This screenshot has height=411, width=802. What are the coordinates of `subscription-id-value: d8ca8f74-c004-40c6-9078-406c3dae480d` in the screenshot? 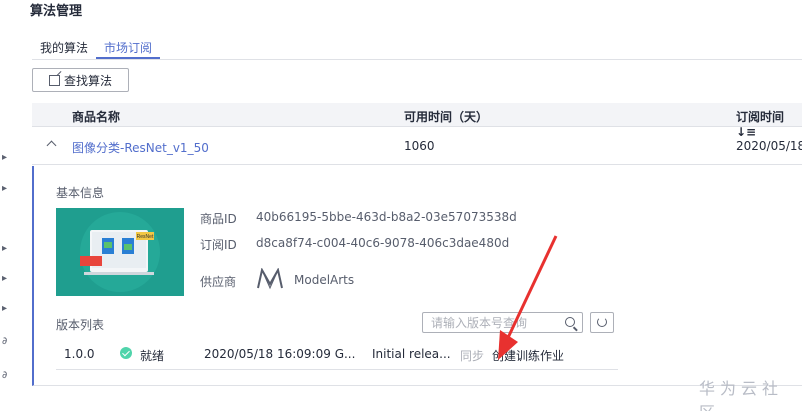 It's located at (383, 243).